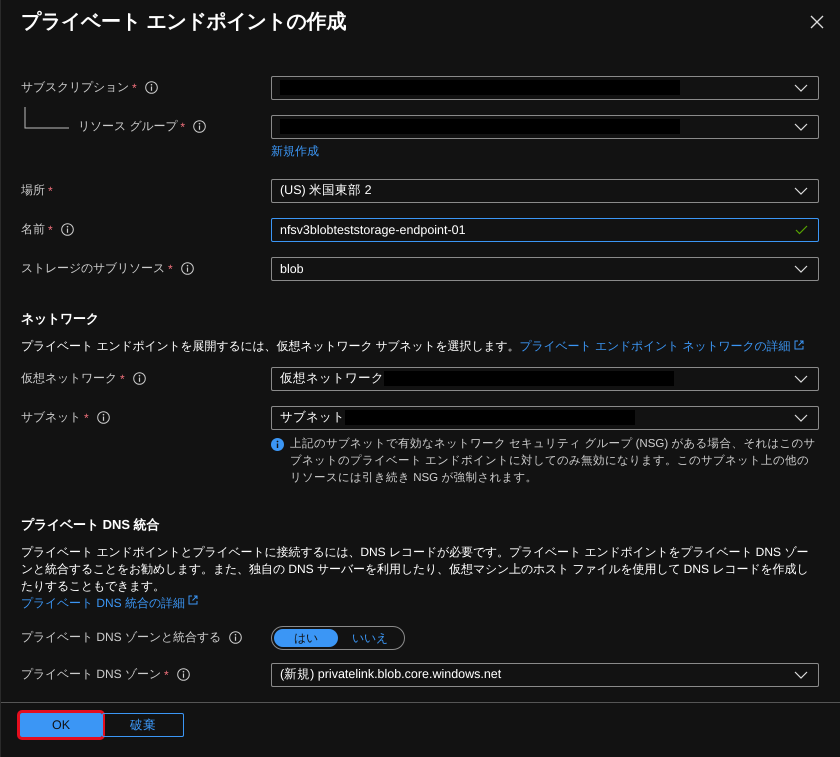 The height and width of the screenshot is (757, 840). Describe the element at coordinates (415, 569) in the screenshot. I see `section-description: プライベート エンドポイントとプライベートに接続するには、DNS レコードが必要です。プライベート エンドポイントをプライベート DNS ゾーンと統合することをお勧めします。また、独自の DNS サーバーを利用したり、仮想マシン上のホスト ファイルを使用して DNS レコードを作成したりすることもできます。` at that location.